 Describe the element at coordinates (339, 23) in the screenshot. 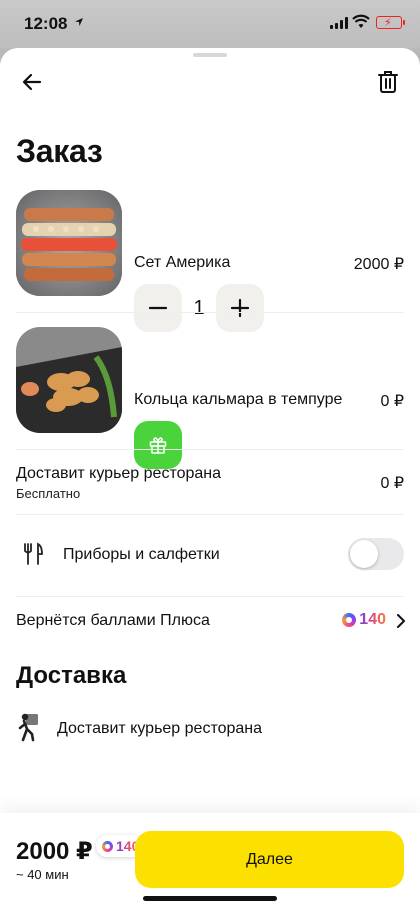

I see `cellular-signal-icon` at that location.